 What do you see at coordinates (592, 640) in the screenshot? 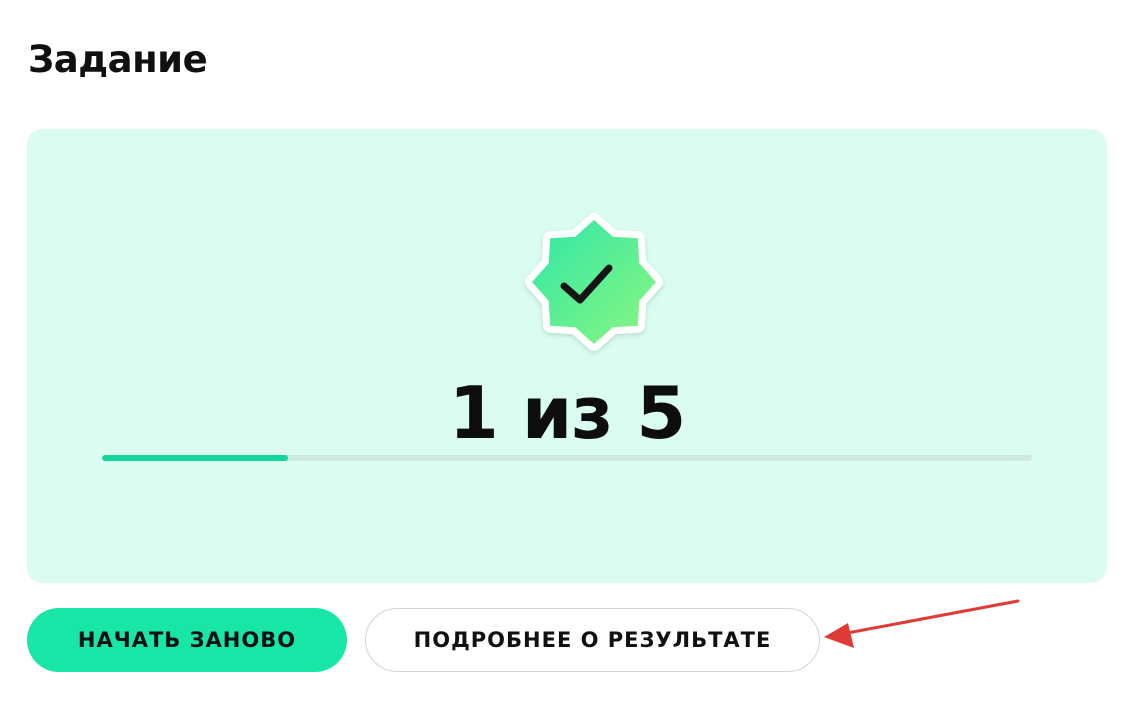
I see `result-details-button: ПОДРОБНЕЕ О РЕЗУЛЬТАТЕ` at bounding box center [592, 640].